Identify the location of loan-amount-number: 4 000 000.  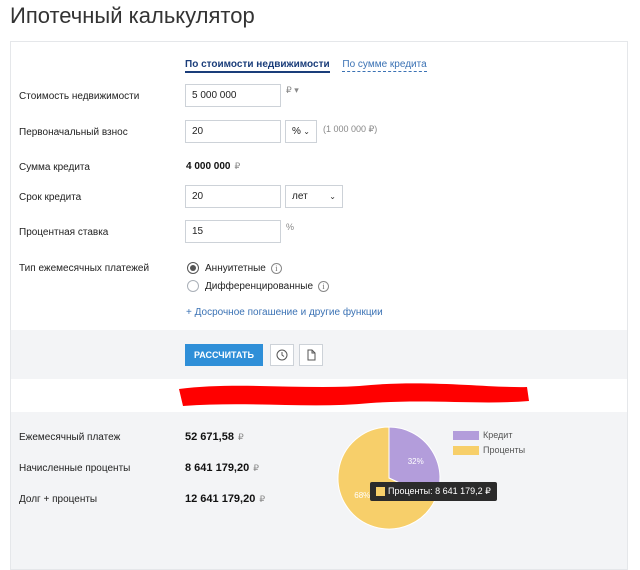
(208, 166).